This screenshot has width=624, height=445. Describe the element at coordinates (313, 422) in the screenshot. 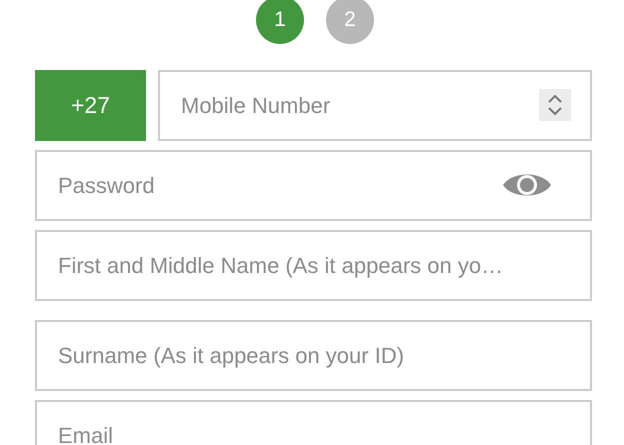

I see `text-field: Email` at that location.